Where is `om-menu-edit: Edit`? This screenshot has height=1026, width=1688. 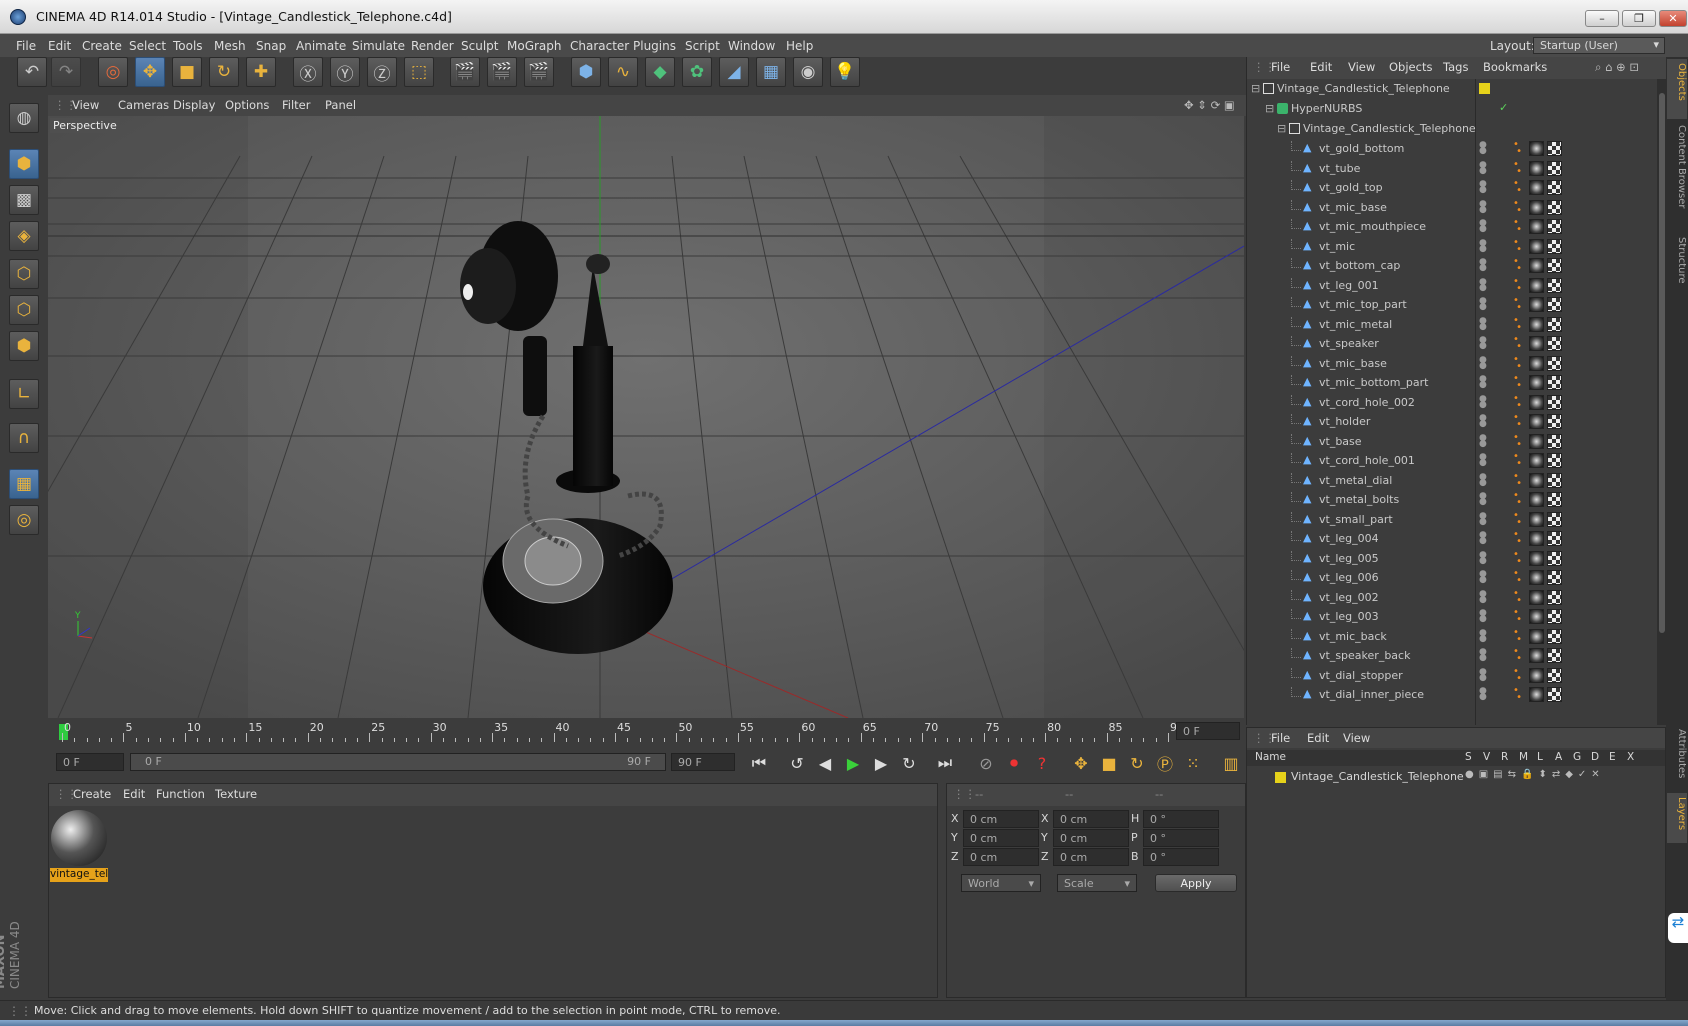
om-menu-edit: Edit is located at coordinates (1321, 67).